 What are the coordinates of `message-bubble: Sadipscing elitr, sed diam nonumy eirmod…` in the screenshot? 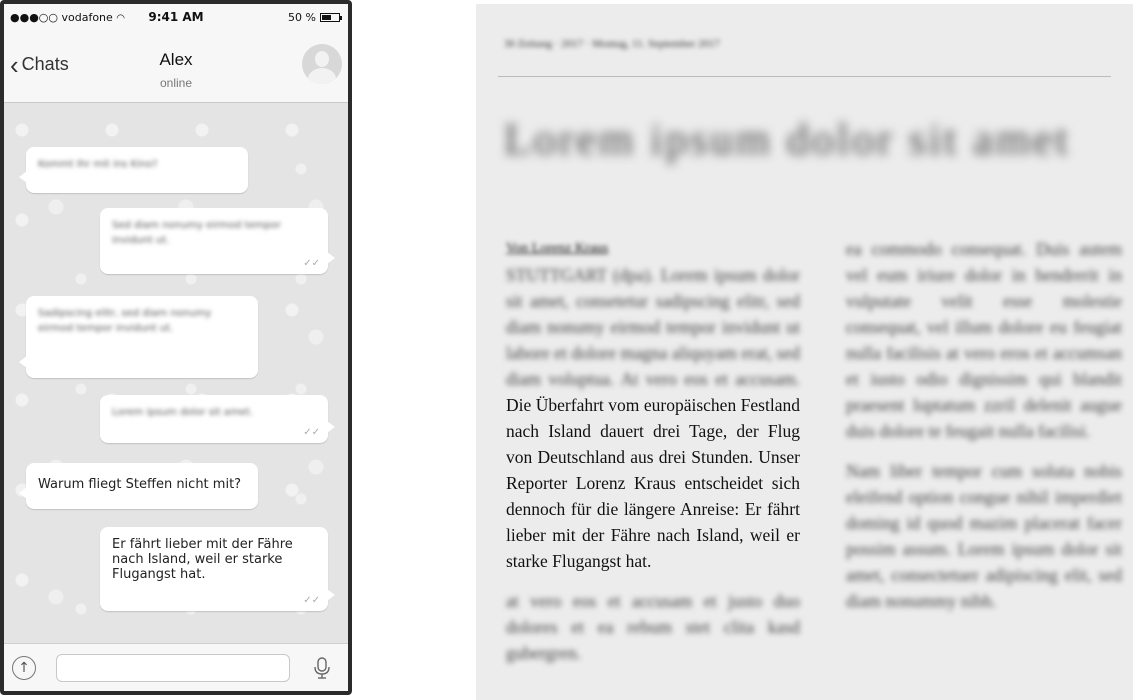 It's located at (138, 337).